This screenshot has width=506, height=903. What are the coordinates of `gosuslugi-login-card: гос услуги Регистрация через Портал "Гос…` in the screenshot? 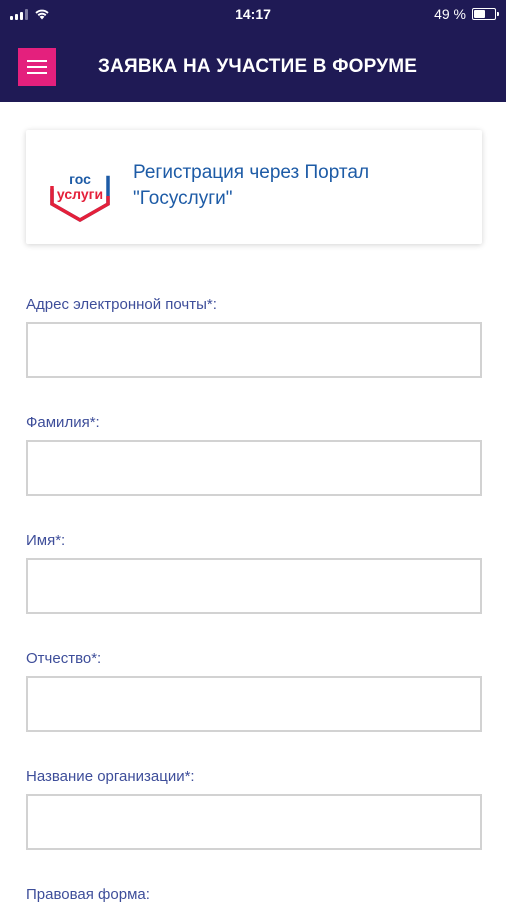 It's located at (254, 187).